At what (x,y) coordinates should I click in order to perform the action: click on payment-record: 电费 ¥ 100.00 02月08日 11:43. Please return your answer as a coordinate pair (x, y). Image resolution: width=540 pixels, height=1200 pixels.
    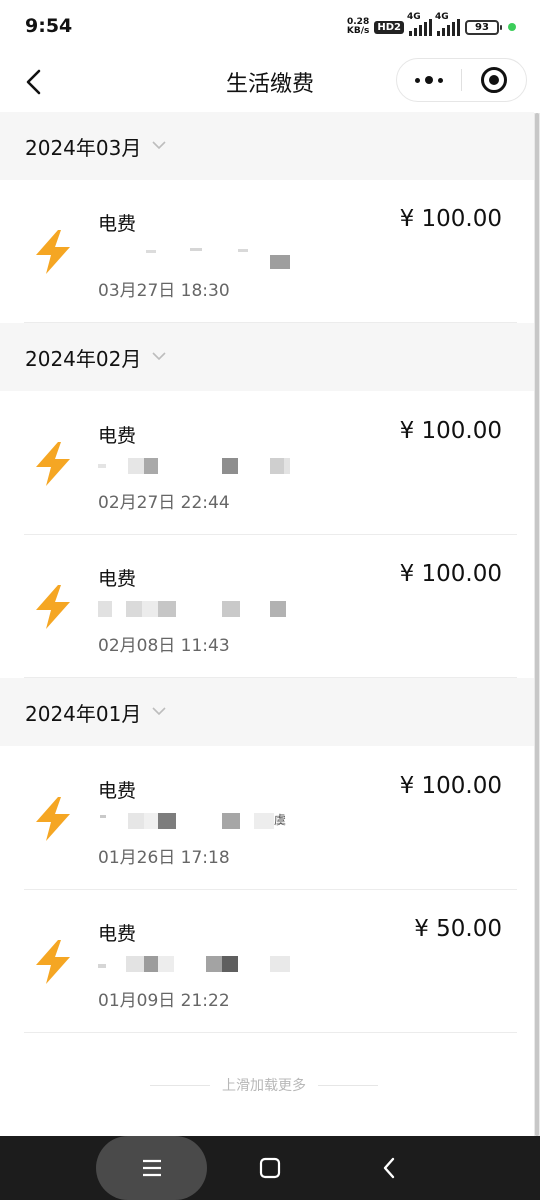
    Looking at the image, I should click on (267, 606).